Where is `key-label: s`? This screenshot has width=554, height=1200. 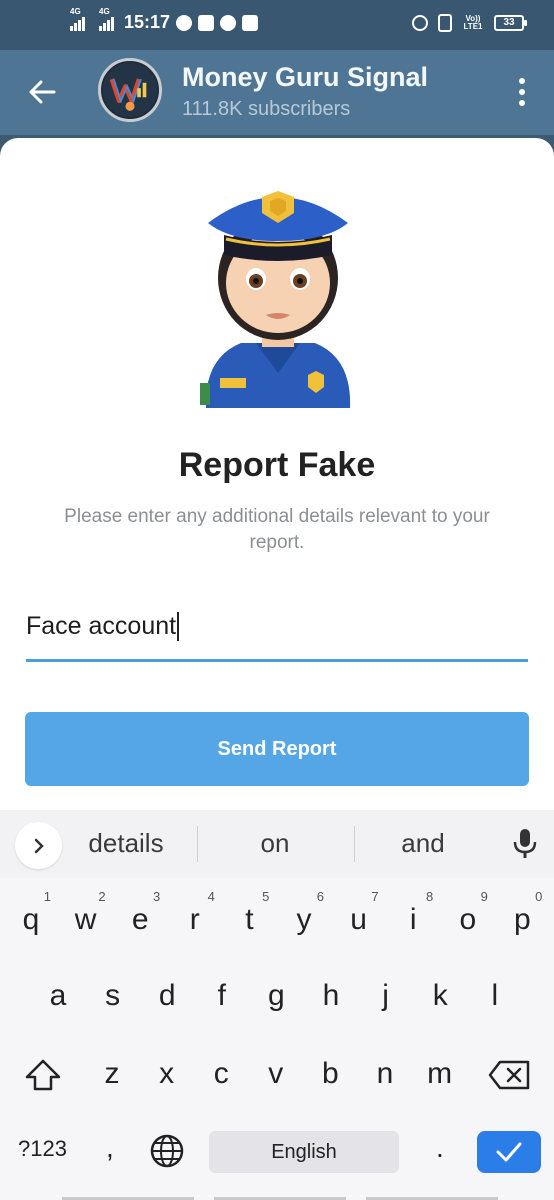
key-label: s is located at coordinates (113, 995).